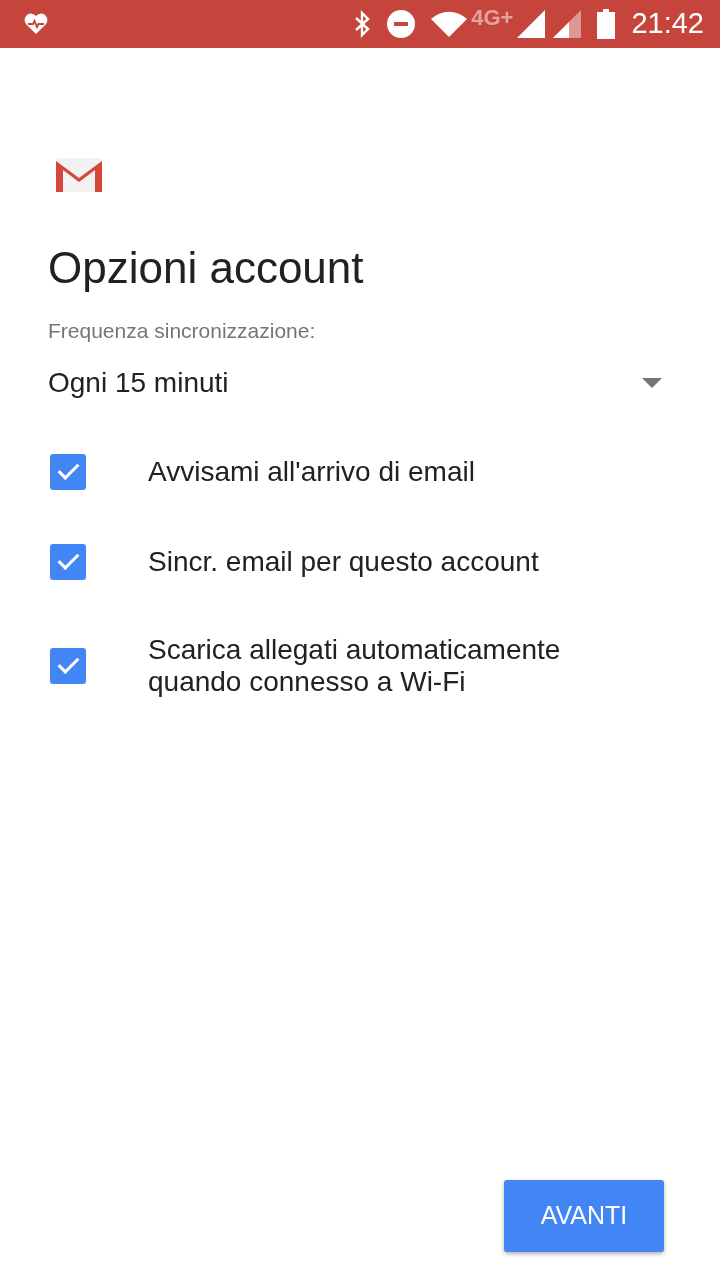 The image size is (720, 1280). Describe the element at coordinates (606, 24) in the screenshot. I see `battery-icon` at that location.